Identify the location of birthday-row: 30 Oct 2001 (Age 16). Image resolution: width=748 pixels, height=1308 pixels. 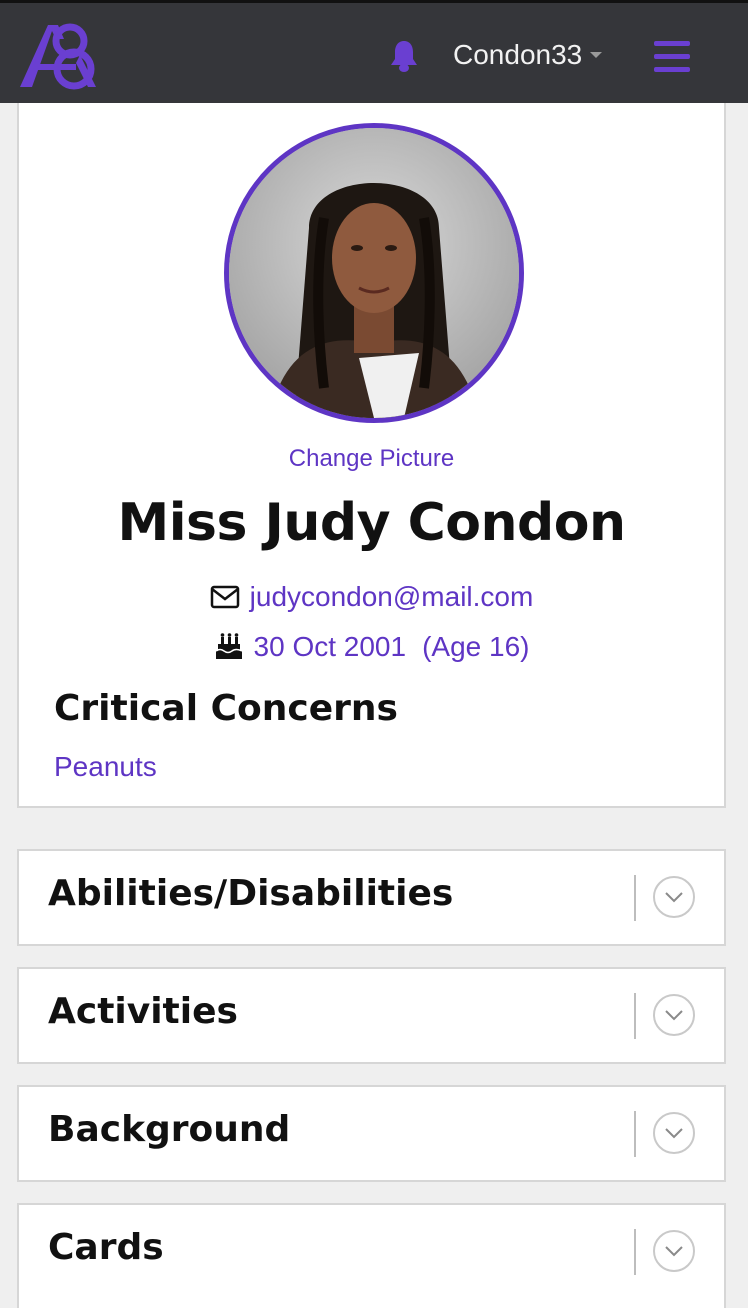
(371, 647).